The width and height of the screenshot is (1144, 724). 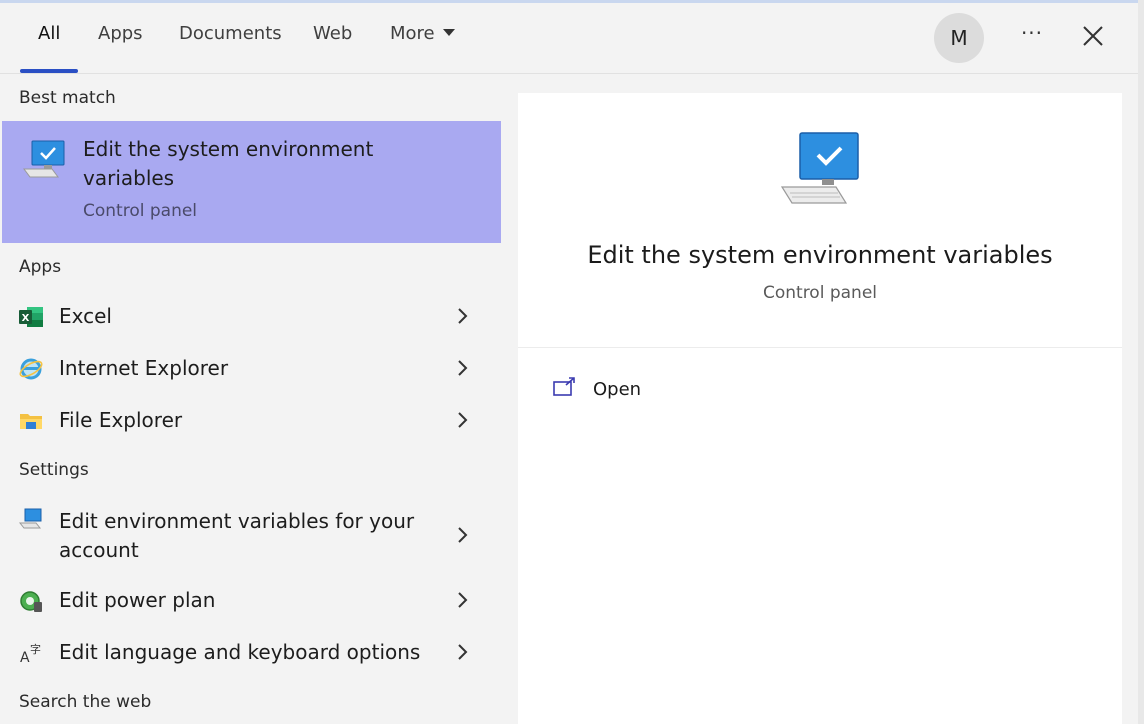 What do you see at coordinates (250, 368) in the screenshot?
I see `app-item-internet-explorer: Internet Explorer` at bounding box center [250, 368].